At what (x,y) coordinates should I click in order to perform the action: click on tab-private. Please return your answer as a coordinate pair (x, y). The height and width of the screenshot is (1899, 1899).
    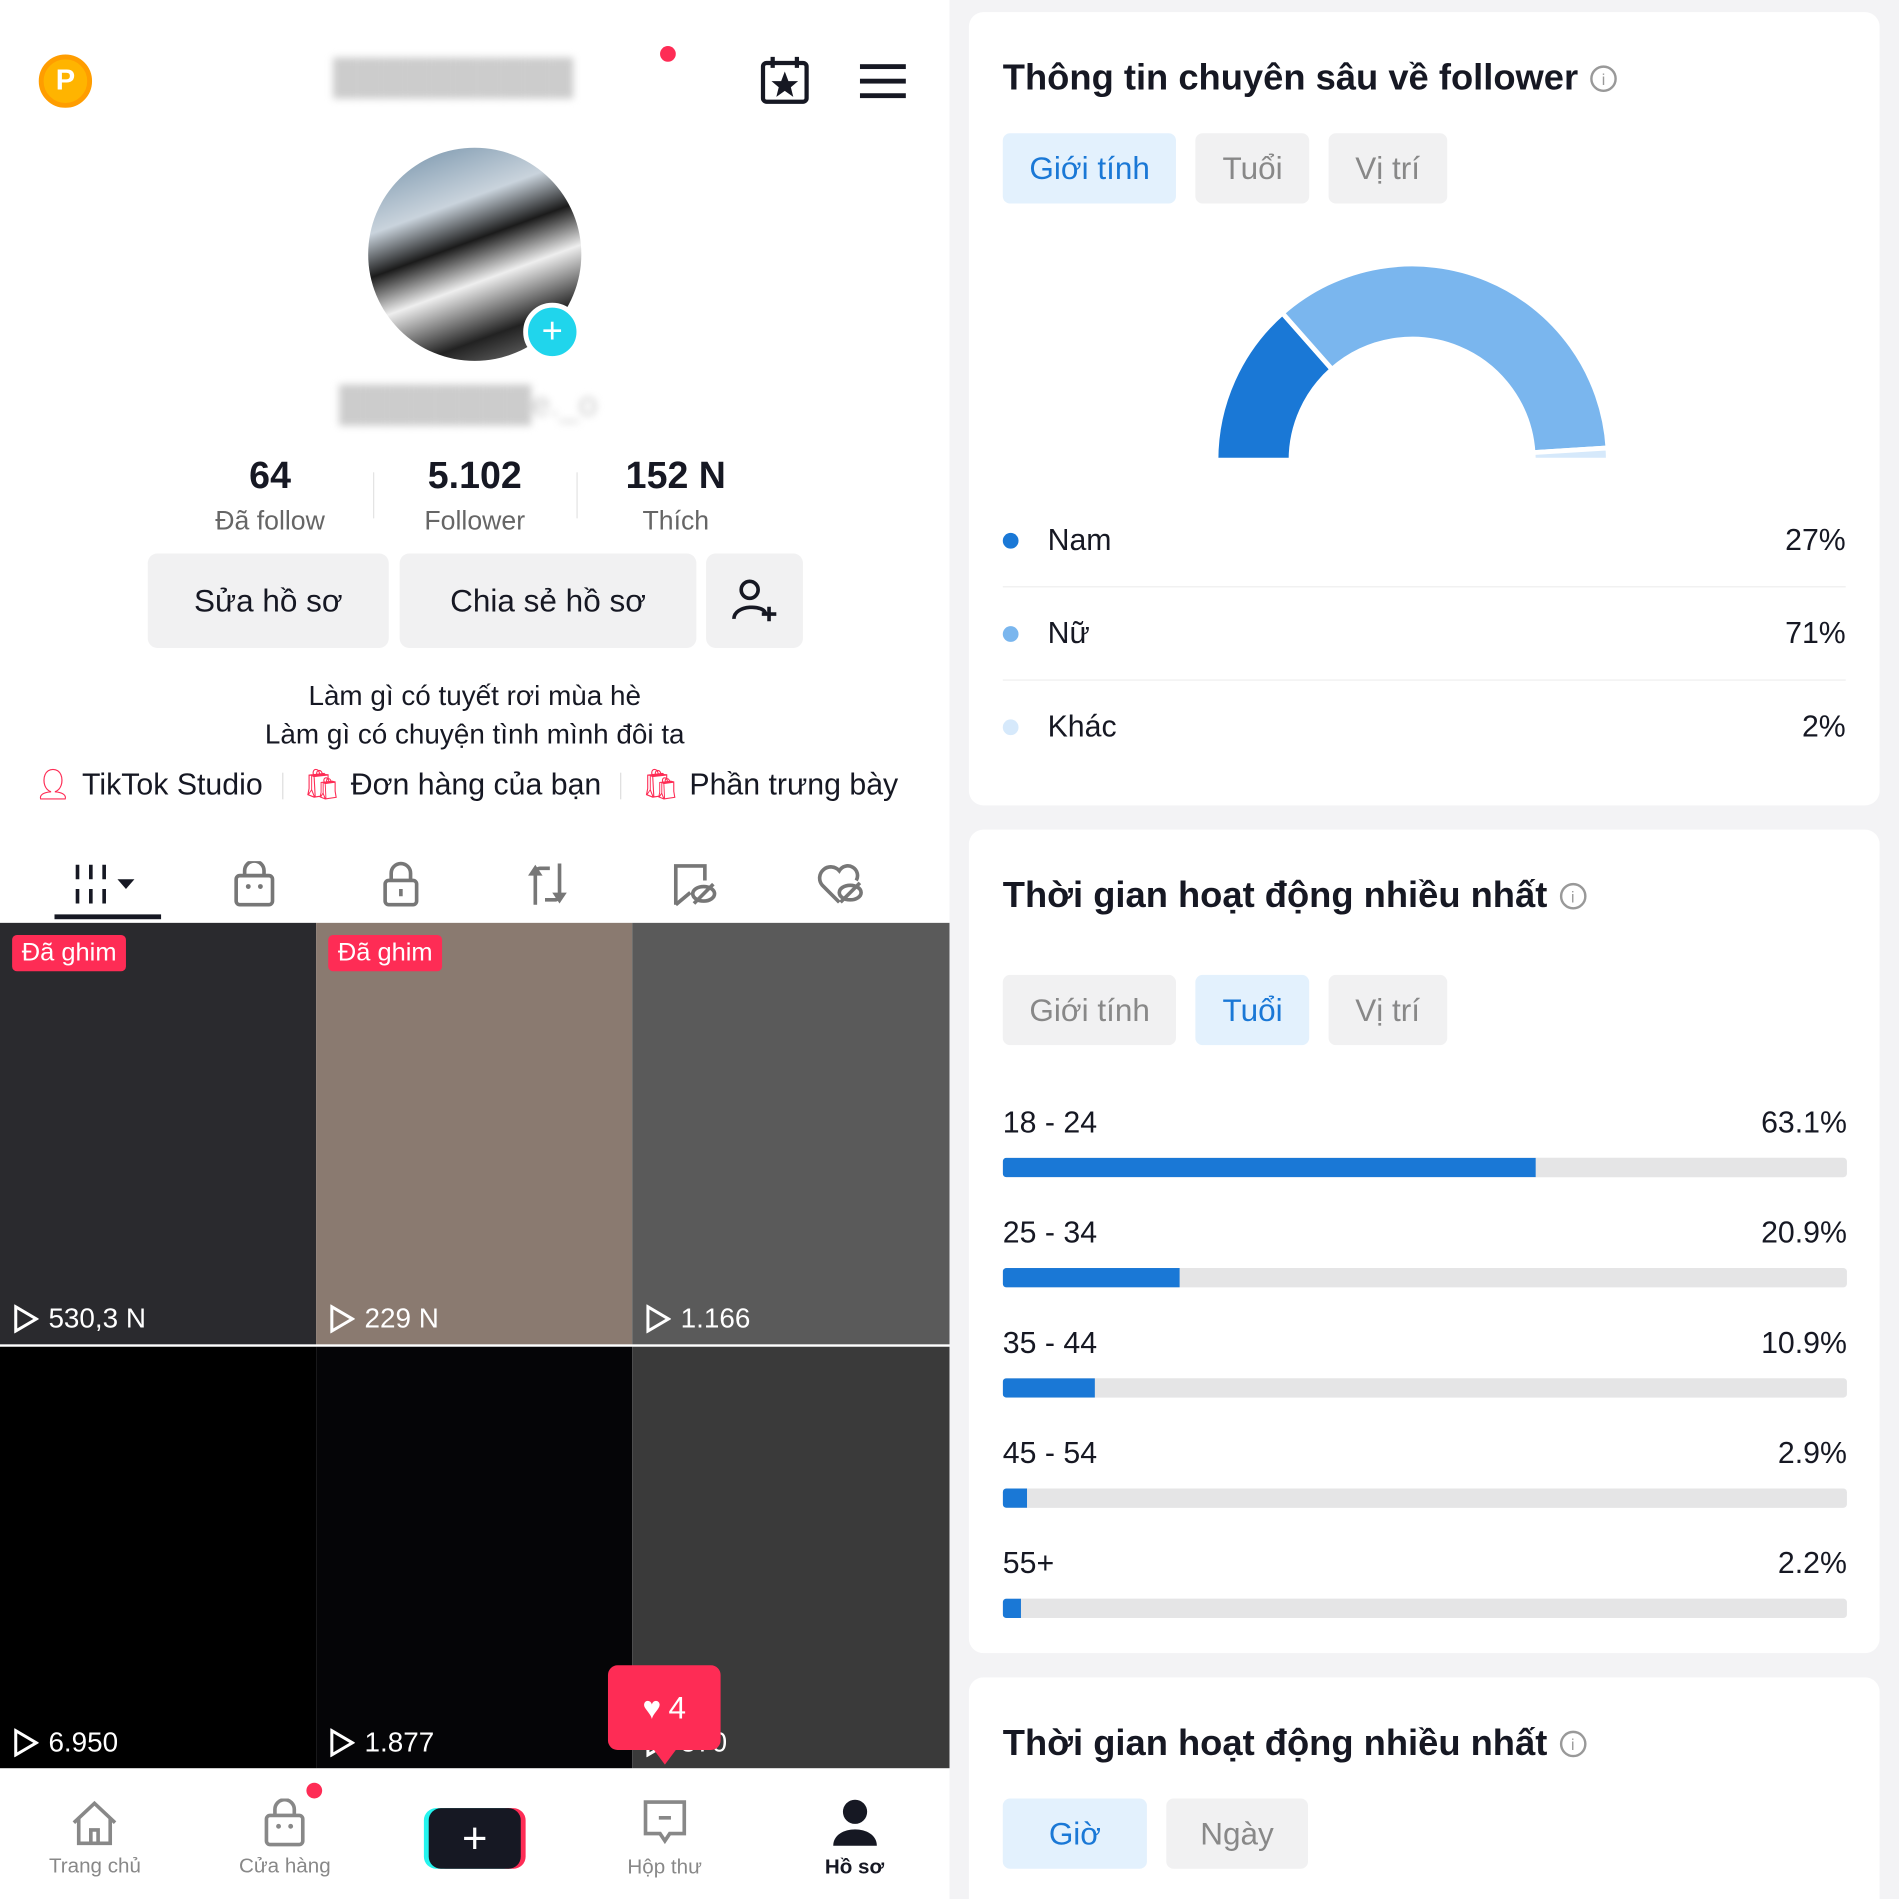
    Looking at the image, I should click on (400, 884).